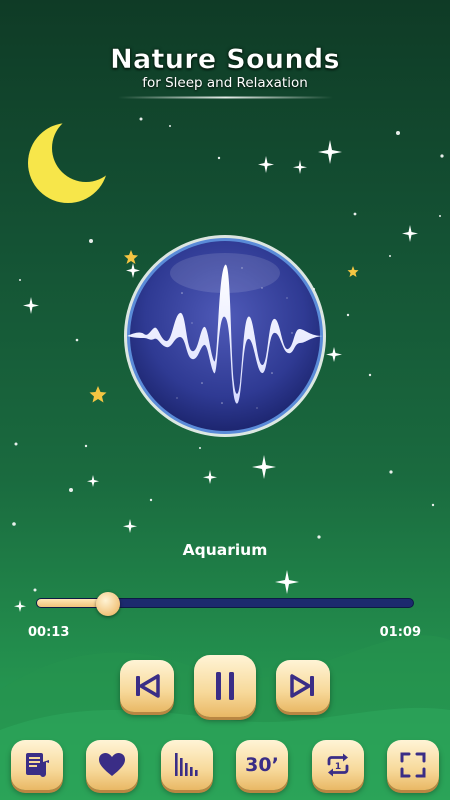 This screenshot has width=450, height=800. Describe the element at coordinates (225, 550) in the screenshot. I see `track-name: Aquarium` at that location.